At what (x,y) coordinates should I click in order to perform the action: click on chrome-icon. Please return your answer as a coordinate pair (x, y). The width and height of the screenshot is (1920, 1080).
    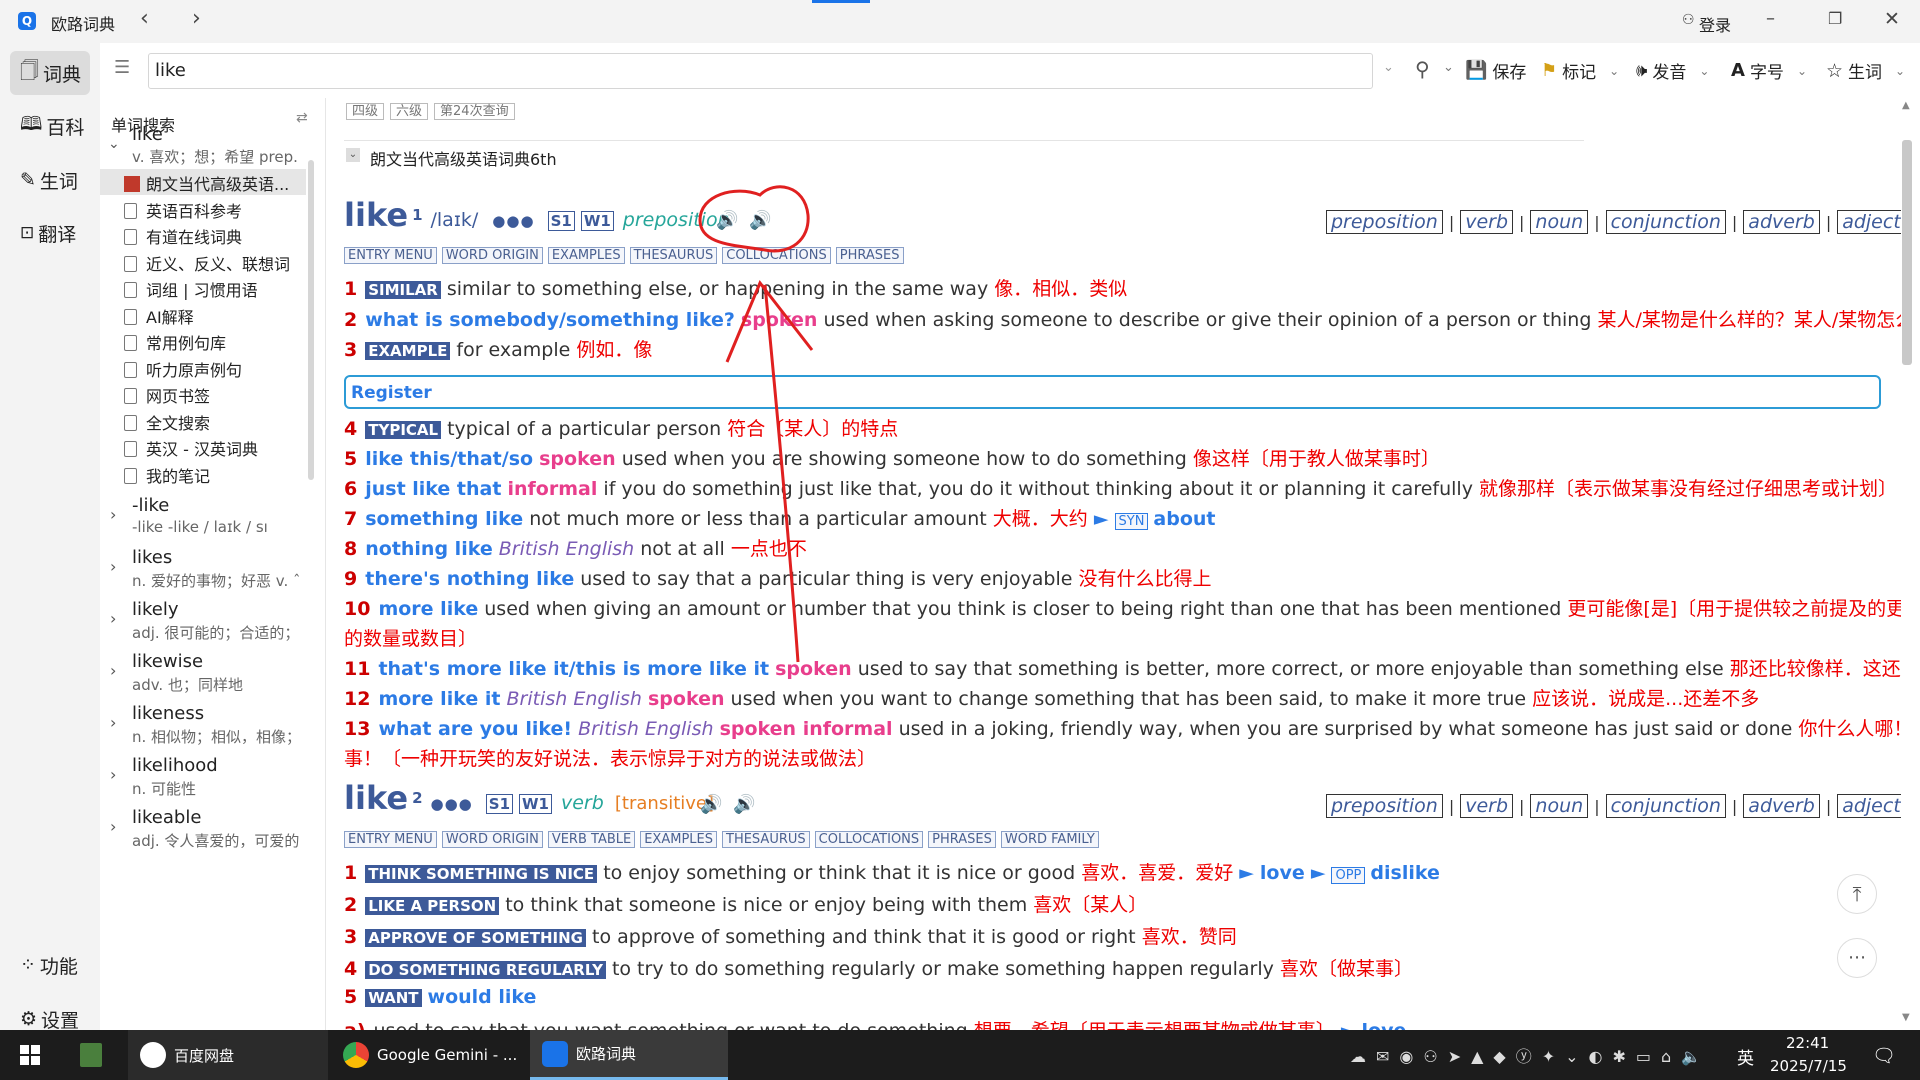
    Looking at the image, I should click on (356, 1055).